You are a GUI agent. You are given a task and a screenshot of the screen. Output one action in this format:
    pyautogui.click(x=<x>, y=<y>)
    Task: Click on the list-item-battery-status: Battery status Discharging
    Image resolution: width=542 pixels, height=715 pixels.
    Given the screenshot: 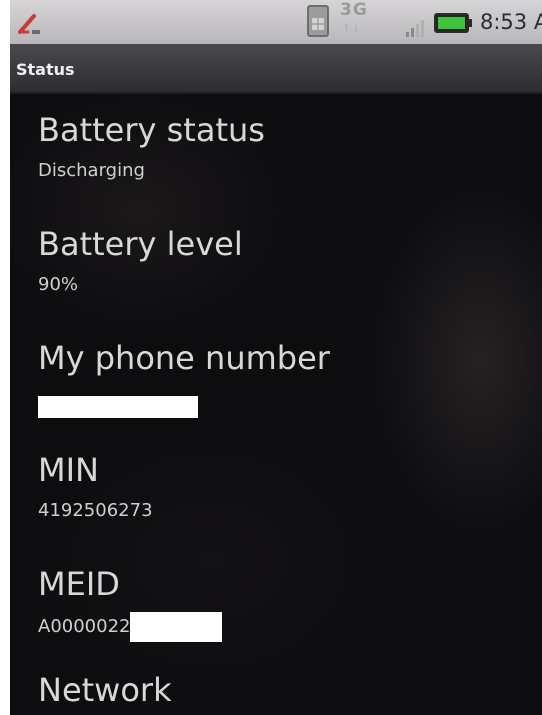 What is the action you would take?
    pyautogui.click(x=278, y=147)
    